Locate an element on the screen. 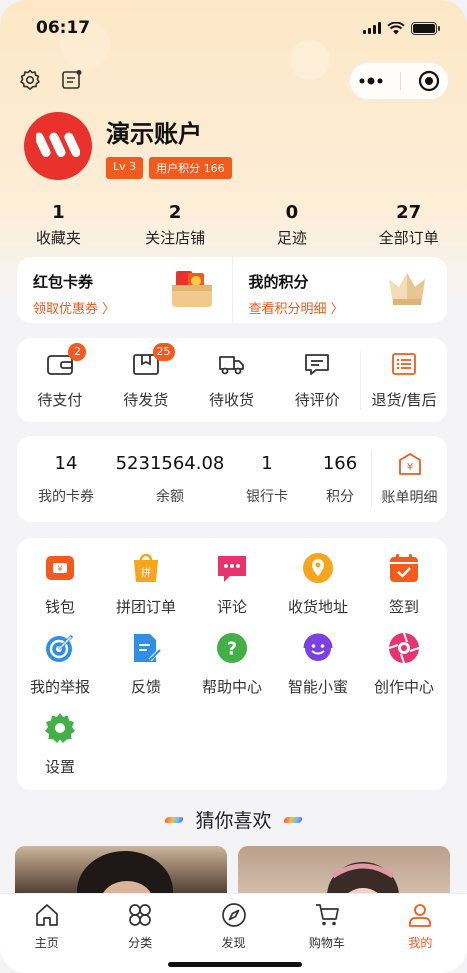 This screenshot has height=973, width=467. stat-value: 1 is located at coordinates (58, 212).